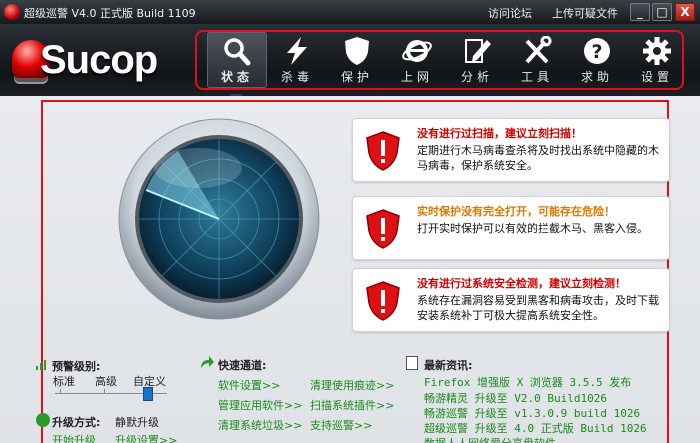  What do you see at coordinates (76, 422) in the screenshot?
I see `upgrade-mode-title: 升级方式:` at bounding box center [76, 422].